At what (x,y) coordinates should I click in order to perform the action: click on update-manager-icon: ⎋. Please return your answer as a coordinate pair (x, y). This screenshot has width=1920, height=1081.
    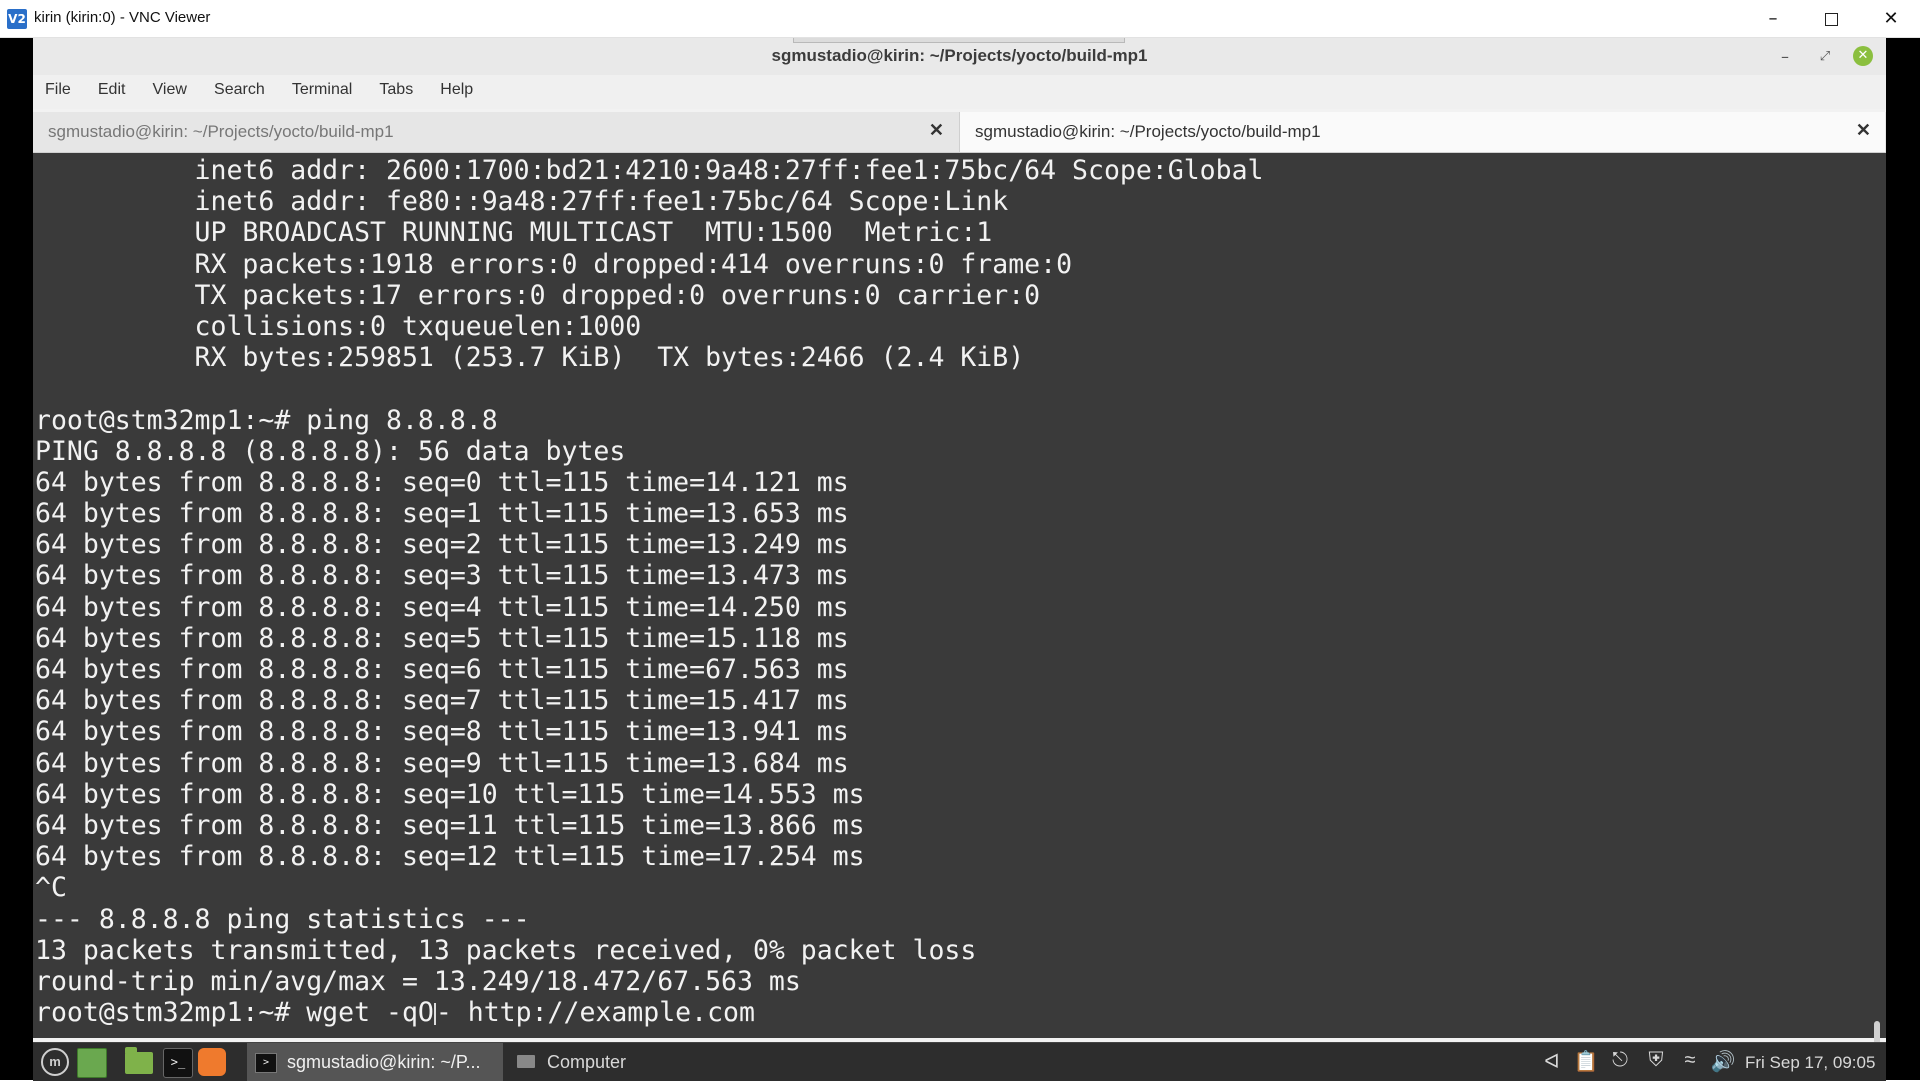
    Looking at the image, I should click on (1620, 1060).